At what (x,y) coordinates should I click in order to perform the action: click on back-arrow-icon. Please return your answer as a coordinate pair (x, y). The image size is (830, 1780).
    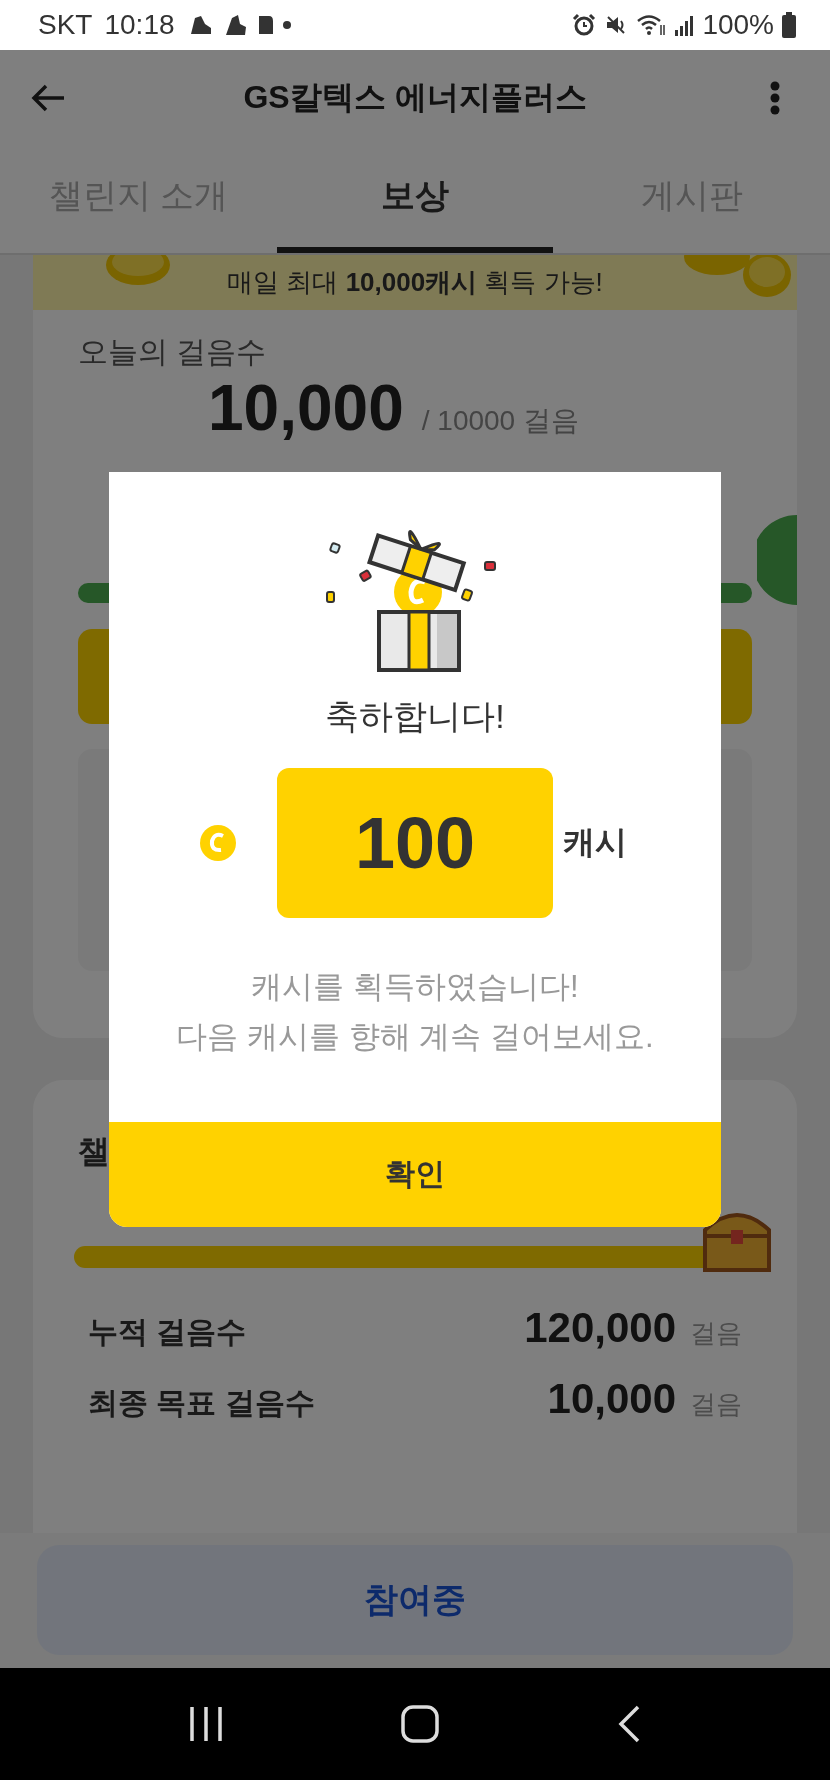
    Looking at the image, I should click on (48, 97).